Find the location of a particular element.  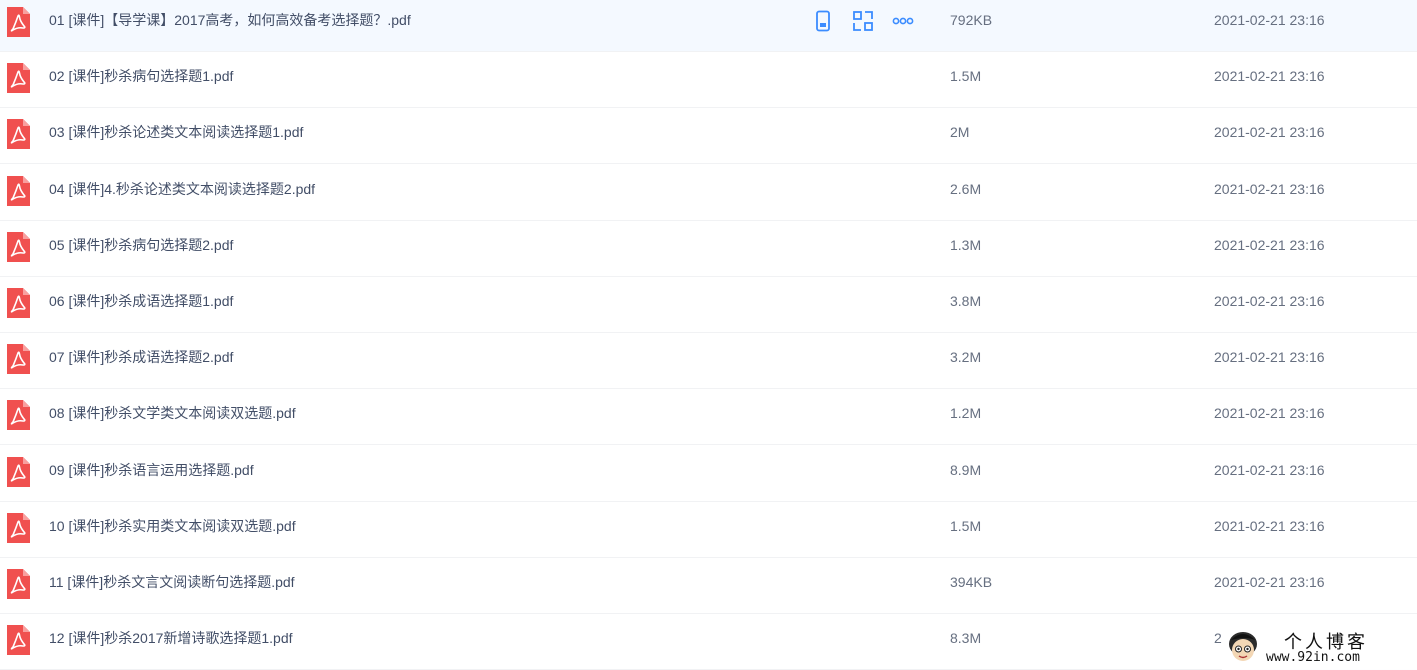

file-row: 12 [课件]秒杀2017新增诗歌选择题1.pdf 8.3M 2 is located at coordinates (708, 642).